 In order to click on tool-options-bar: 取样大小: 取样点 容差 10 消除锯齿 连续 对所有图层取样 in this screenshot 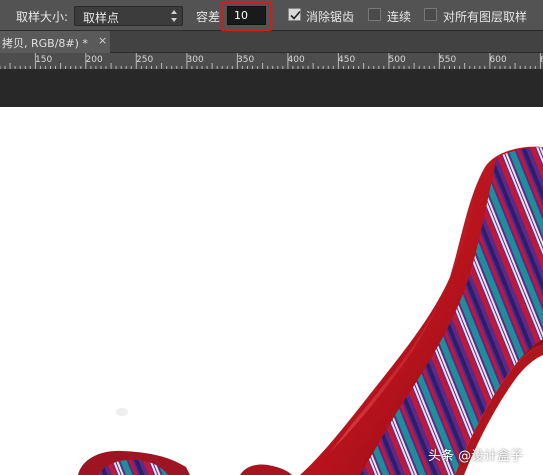, I will do `click(271, 15)`.